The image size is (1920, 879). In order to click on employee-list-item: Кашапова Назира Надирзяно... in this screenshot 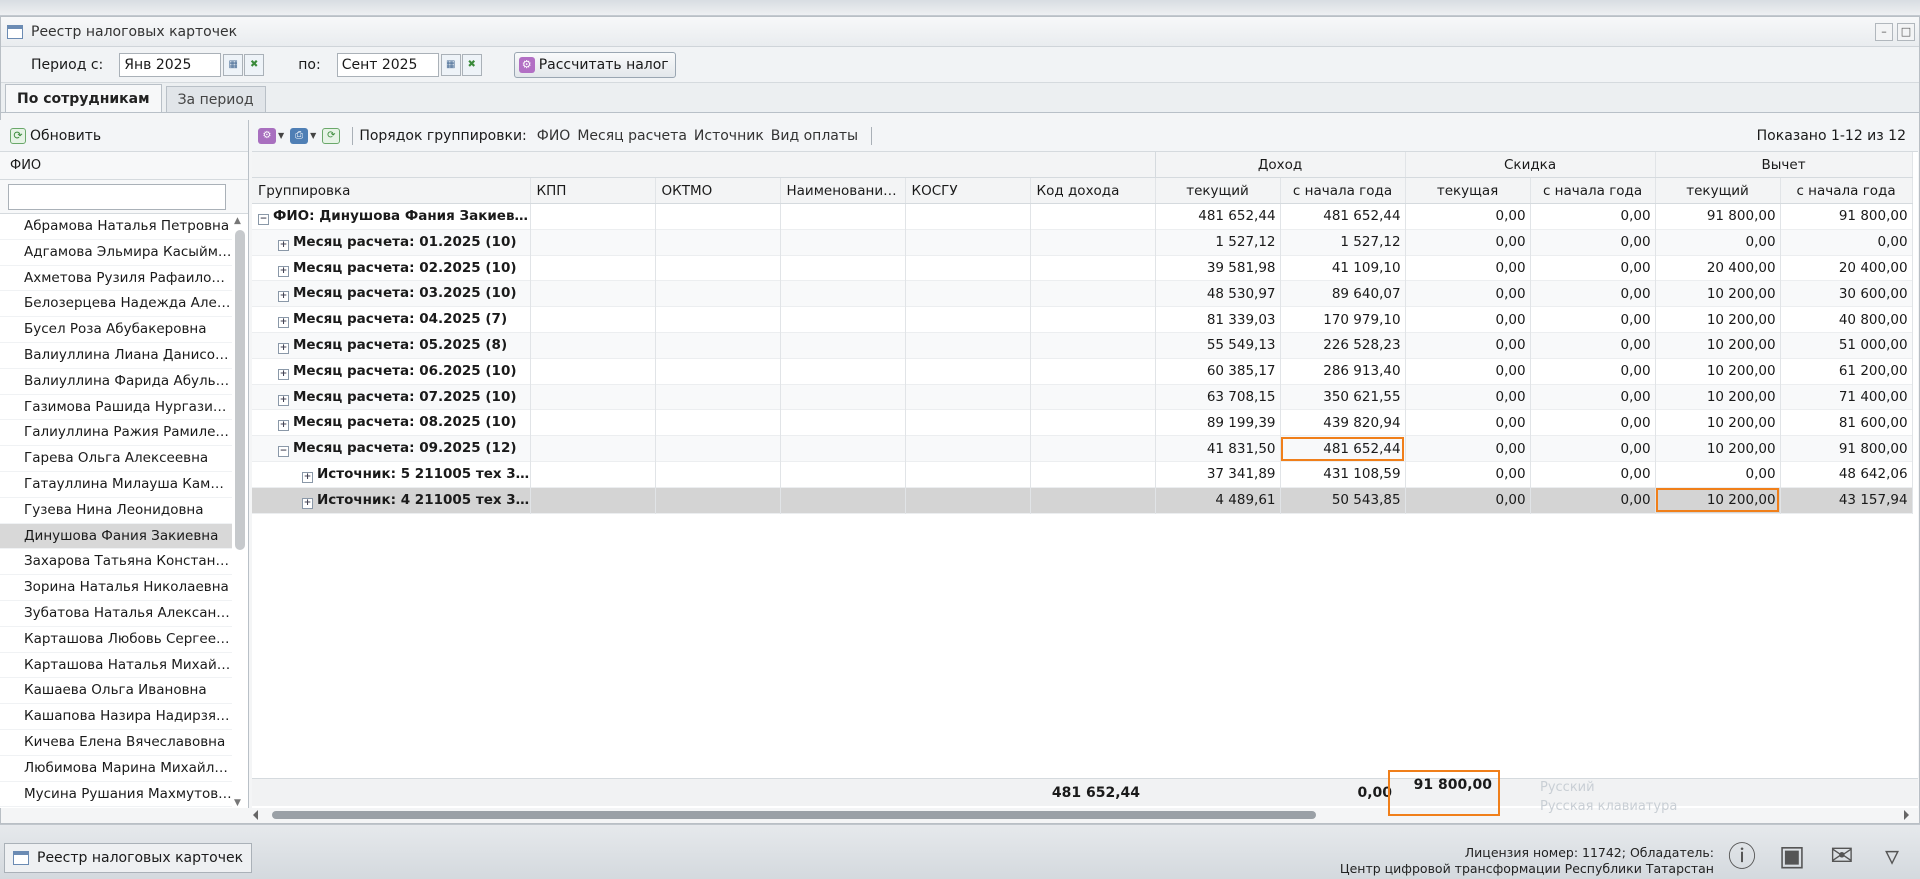, I will do `click(116, 717)`.